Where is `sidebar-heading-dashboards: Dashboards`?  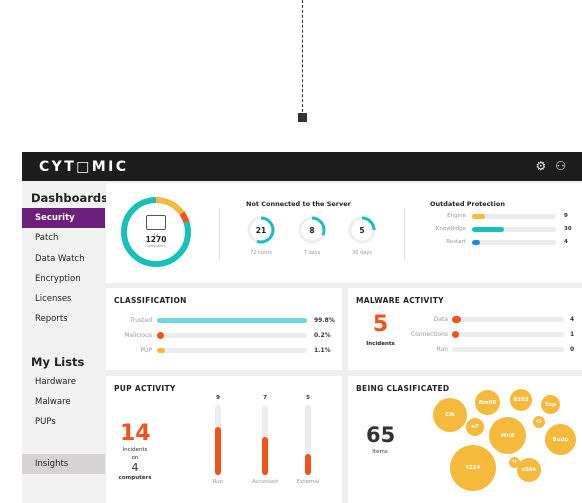
sidebar-heading-dashboards: Dashboards is located at coordinates (69, 198).